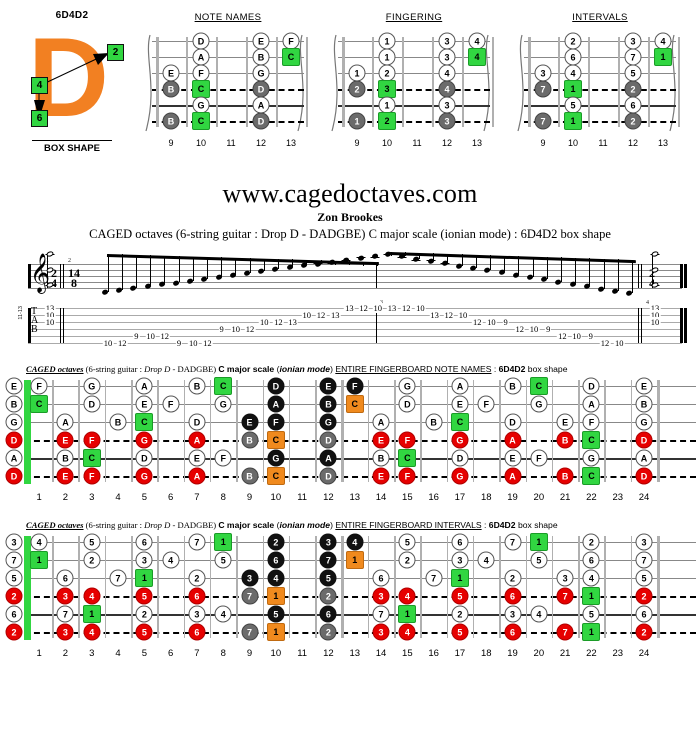 This screenshot has height=746, width=700. What do you see at coordinates (69, 261) in the screenshot?
I see `measure-number: 2` at bounding box center [69, 261].